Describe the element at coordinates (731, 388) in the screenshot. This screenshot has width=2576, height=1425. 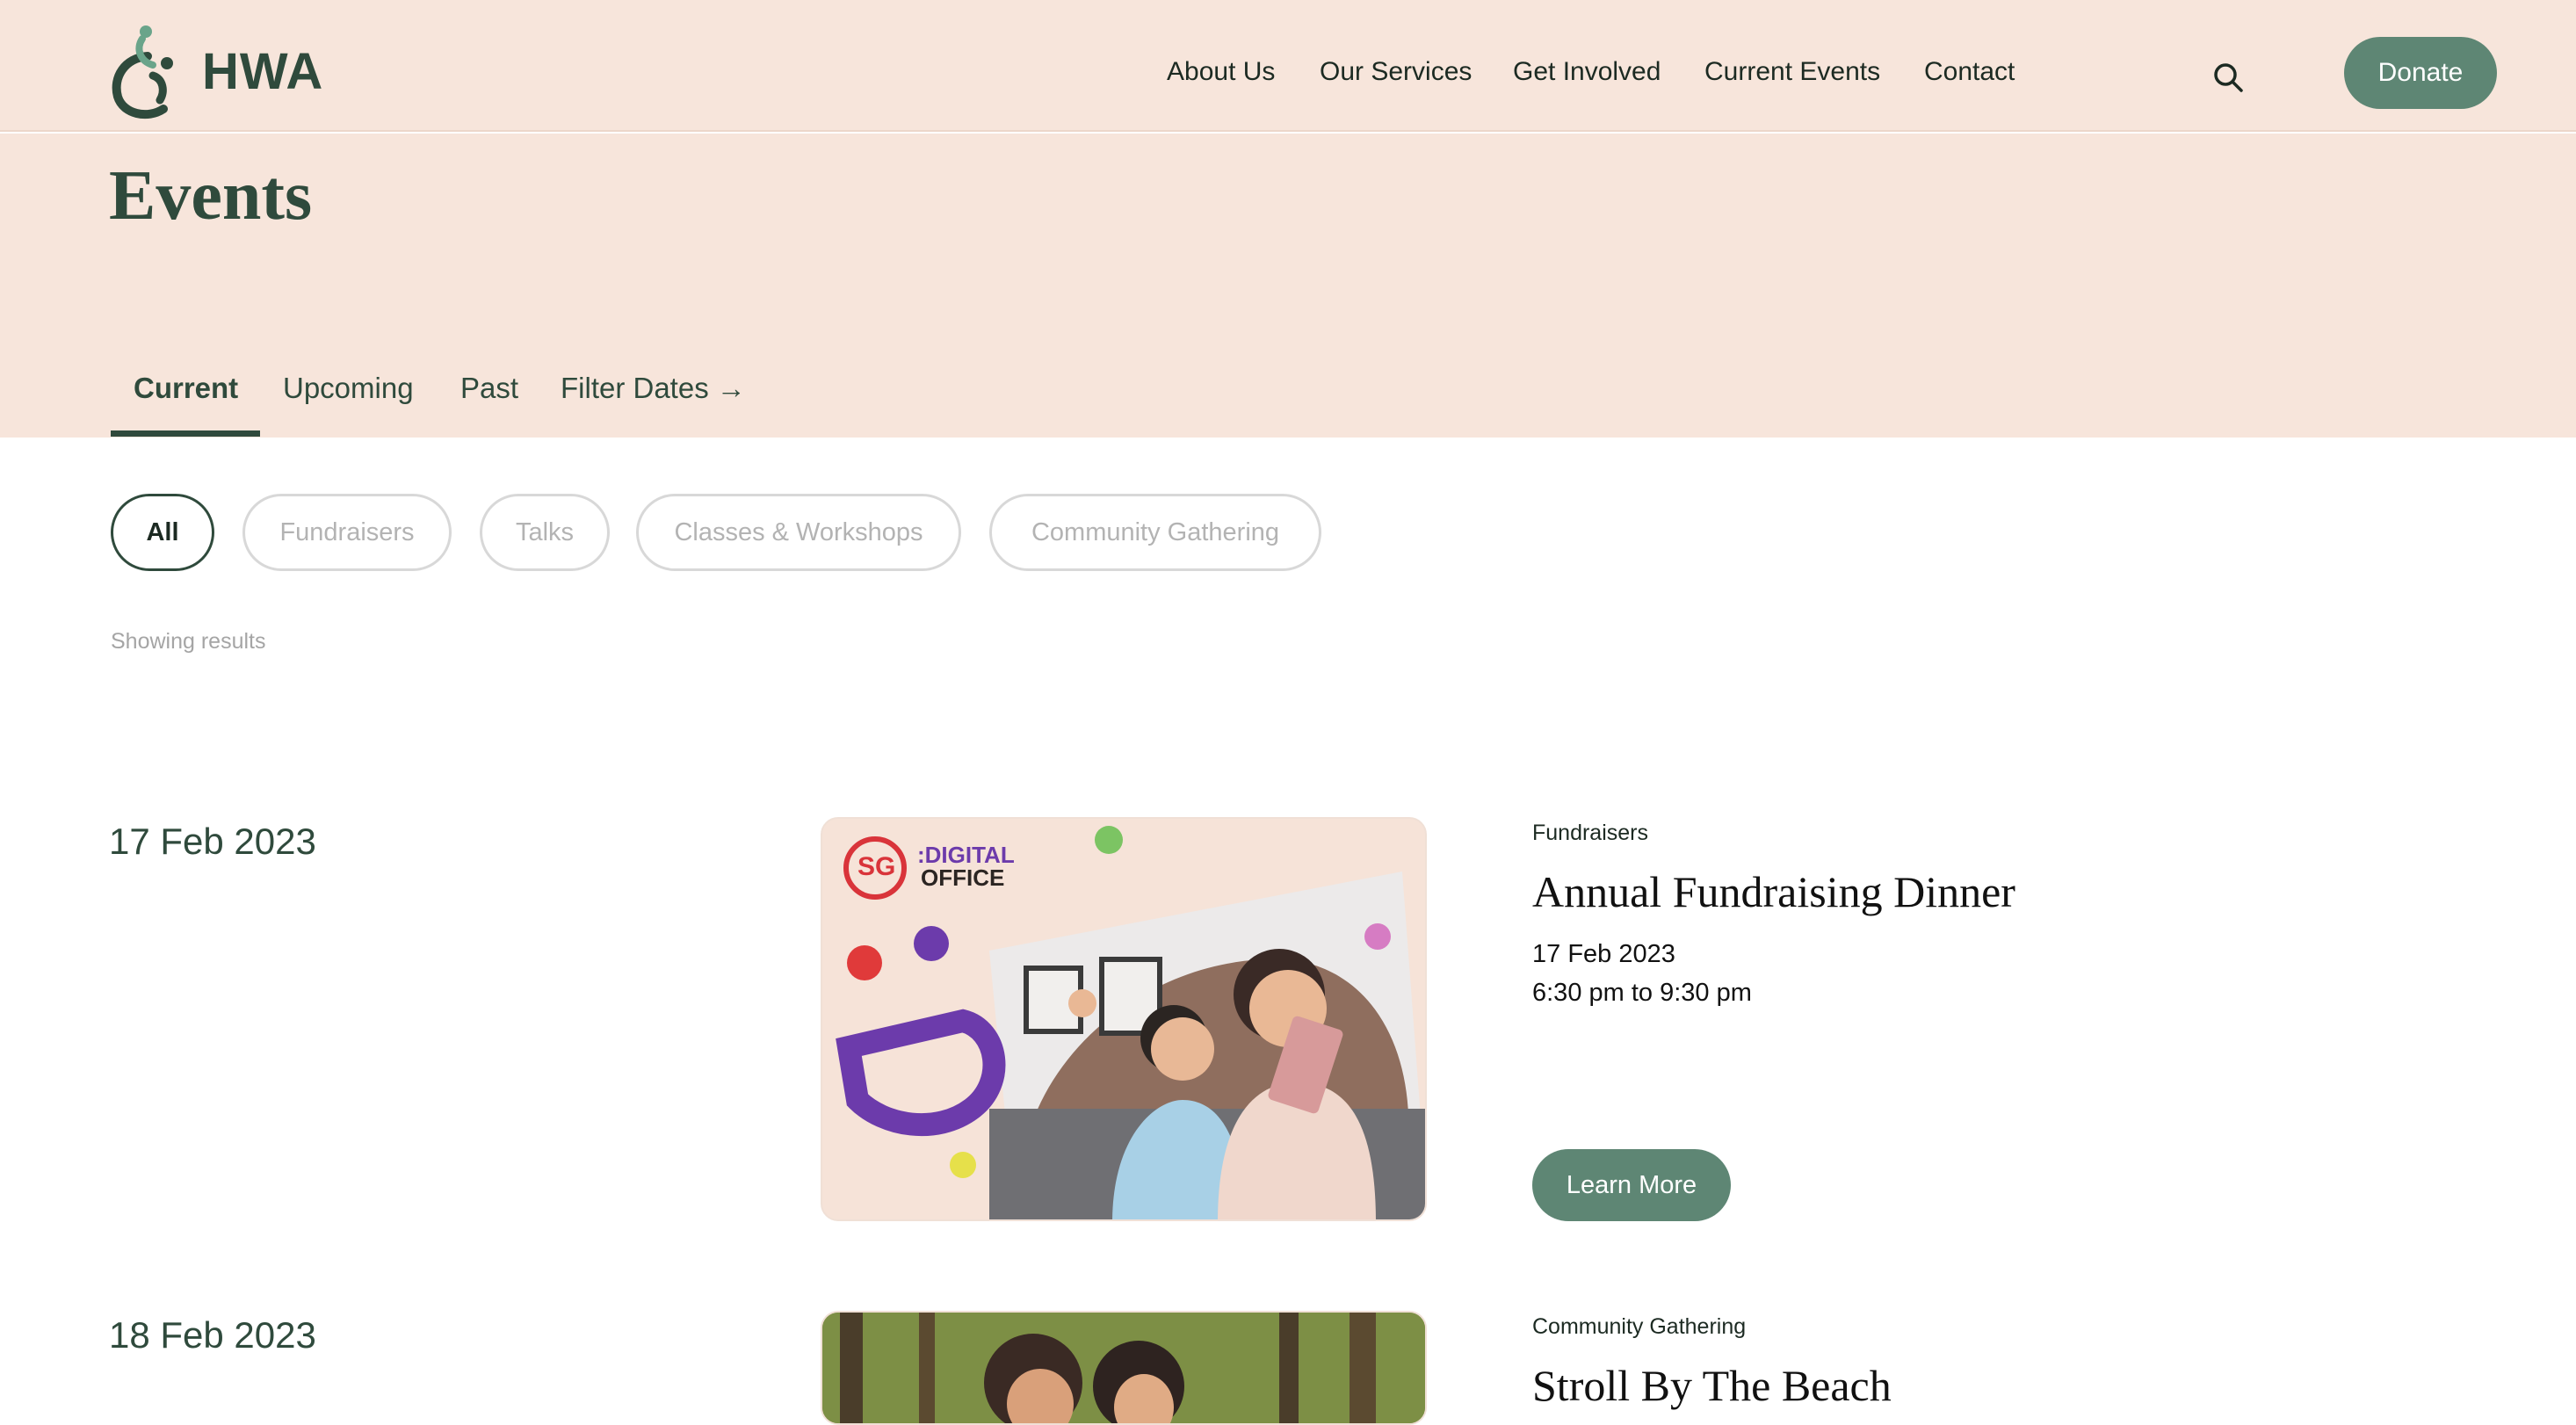
I see `arrow-right-icon: →` at that location.